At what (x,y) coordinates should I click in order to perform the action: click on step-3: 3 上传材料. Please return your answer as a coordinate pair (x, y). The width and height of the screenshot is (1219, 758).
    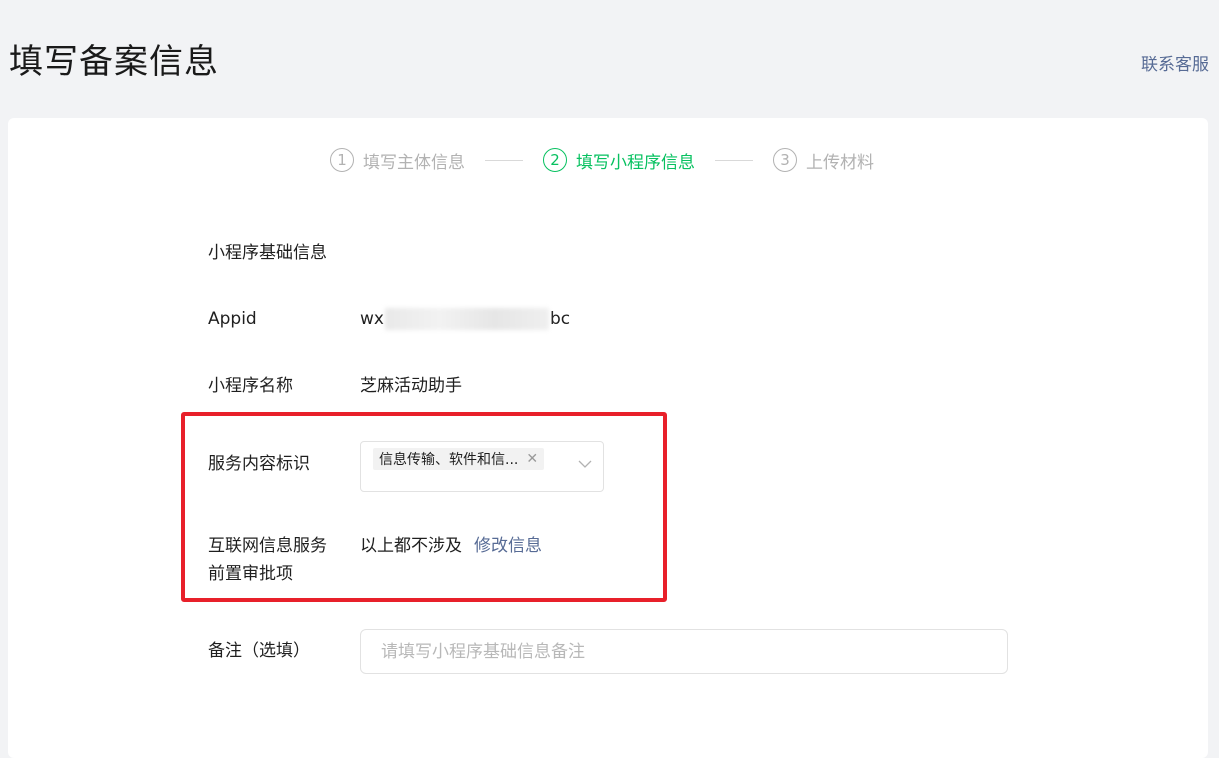
    Looking at the image, I should click on (823, 160).